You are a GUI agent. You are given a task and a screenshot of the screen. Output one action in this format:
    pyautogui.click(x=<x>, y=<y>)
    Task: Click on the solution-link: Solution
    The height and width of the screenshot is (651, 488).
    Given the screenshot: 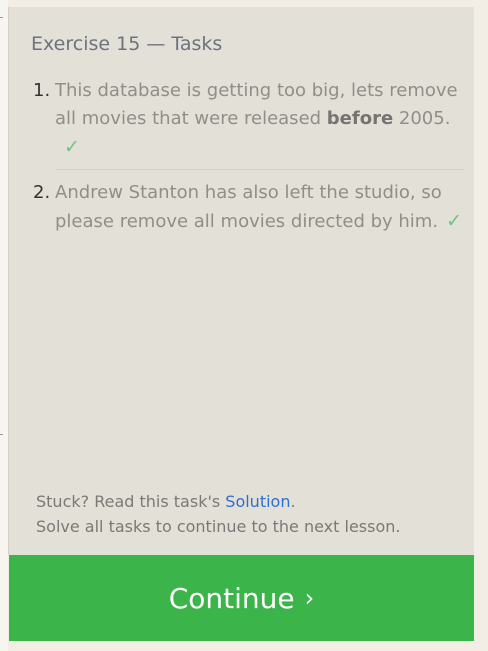 What is the action you would take?
    pyautogui.click(x=257, y=501)
    